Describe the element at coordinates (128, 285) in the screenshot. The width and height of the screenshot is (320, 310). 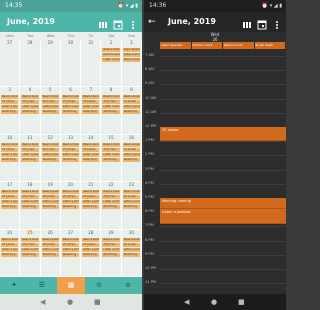
I see `nav-menu-icon: ≡` at that location.